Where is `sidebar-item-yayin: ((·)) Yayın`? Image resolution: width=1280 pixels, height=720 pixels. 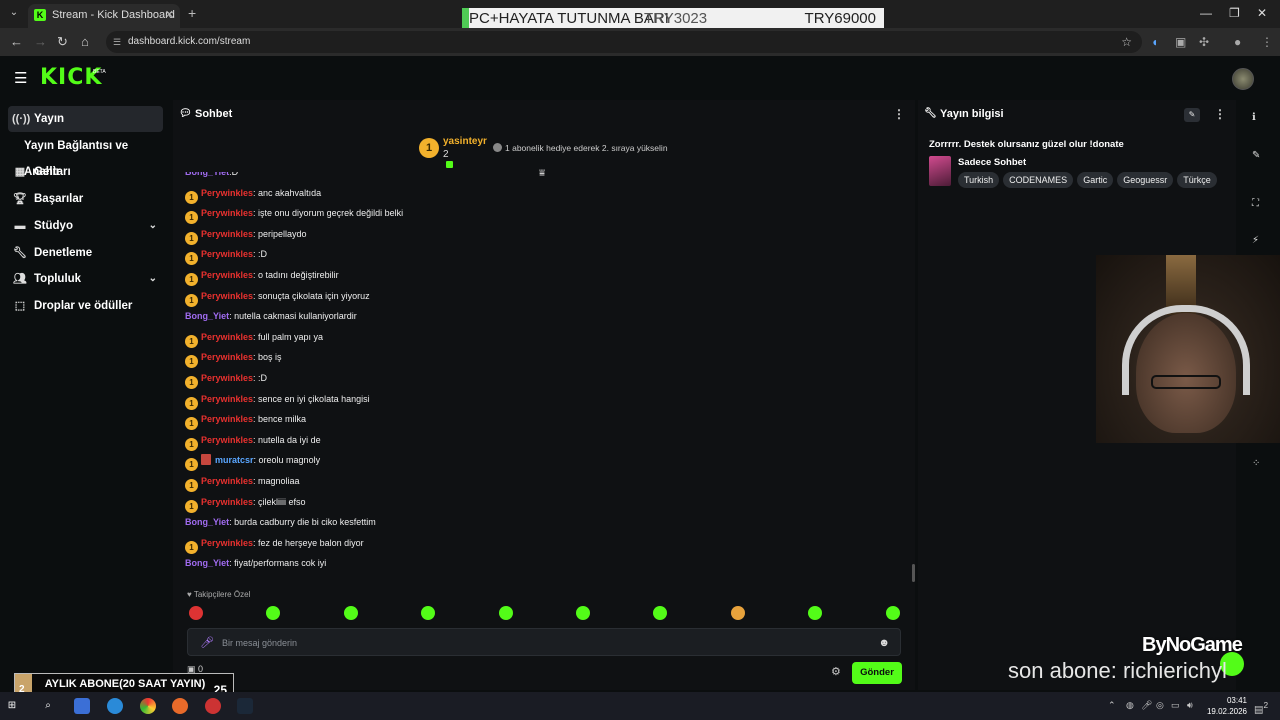
sidebar-item-yayin: ((·)) Yayın is located at coordinates (85, 119).